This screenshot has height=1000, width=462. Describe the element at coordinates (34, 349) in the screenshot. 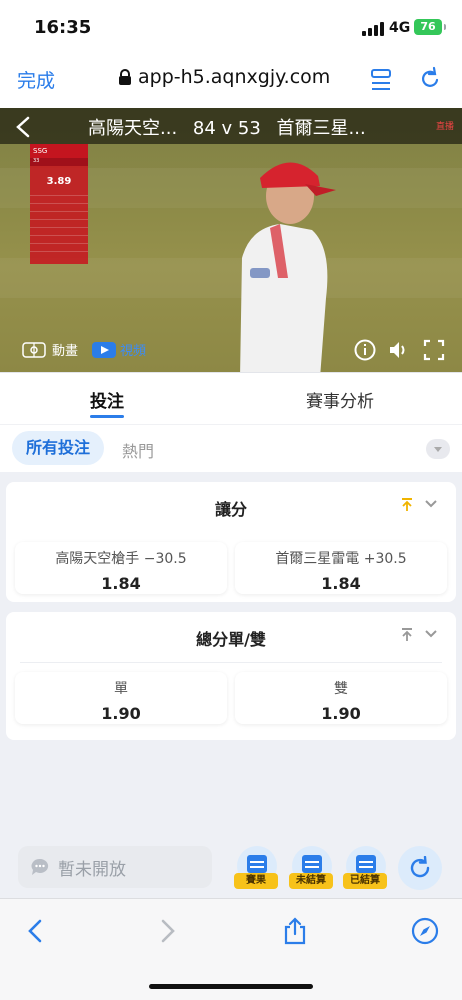

I see `animation-icon` at that location.